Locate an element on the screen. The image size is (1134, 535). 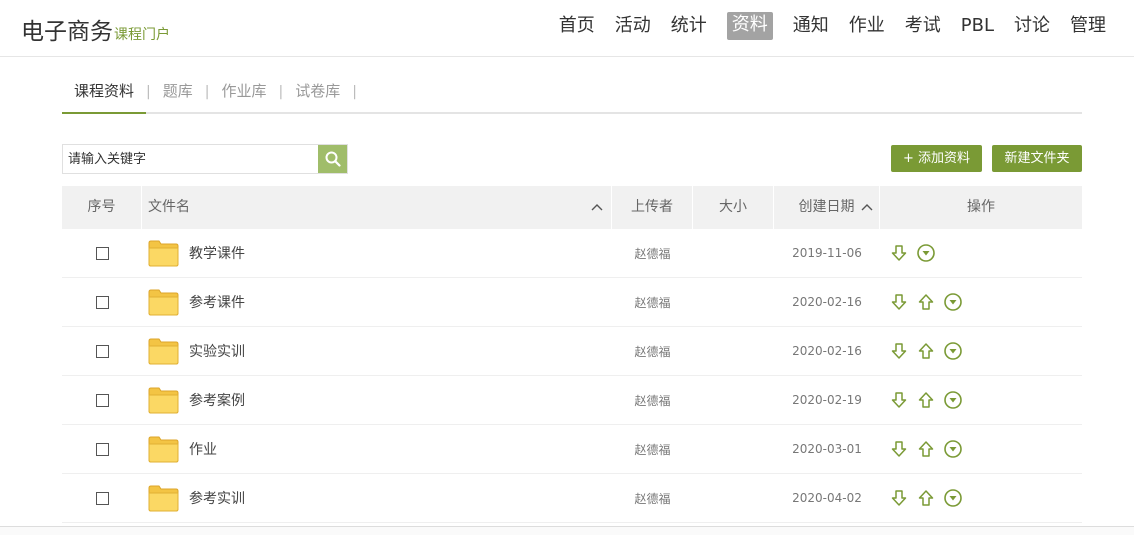
file-name: 实验实训 is located at coordinates (217, 351).